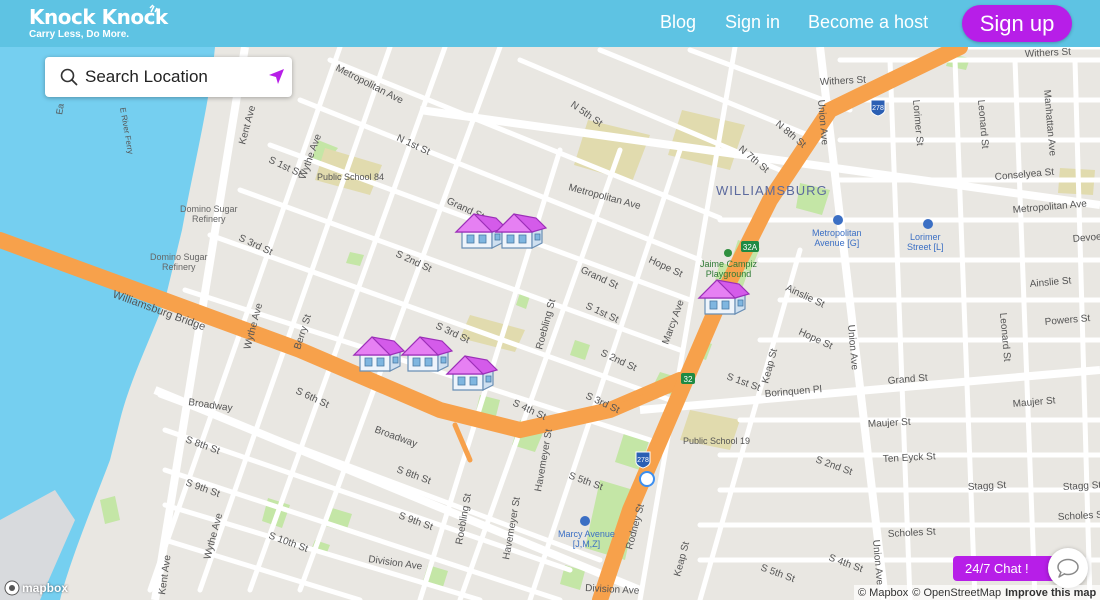  I want to click on street-label: Maujer St, so click(890, 423).